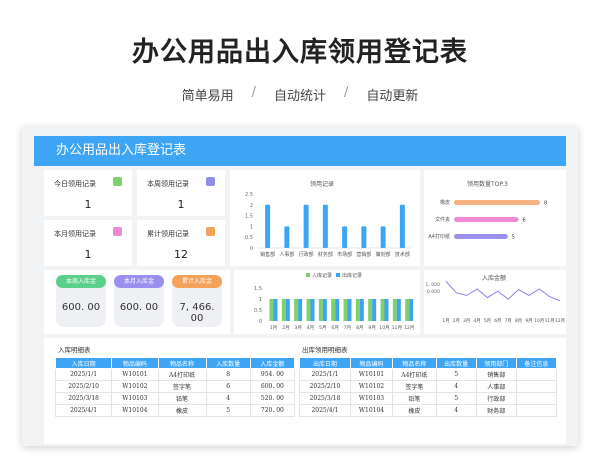 This screenshot has height=460, width=600. What do you see at coordinates (328, 225) in the screenshot?
I see `department-bar-chart: 0 0.5 1 1.5 2 2.5 销售部 人事部 行政部 财务部 市场部 营销部 策划部 技术部` at bounding box center [328, 225].